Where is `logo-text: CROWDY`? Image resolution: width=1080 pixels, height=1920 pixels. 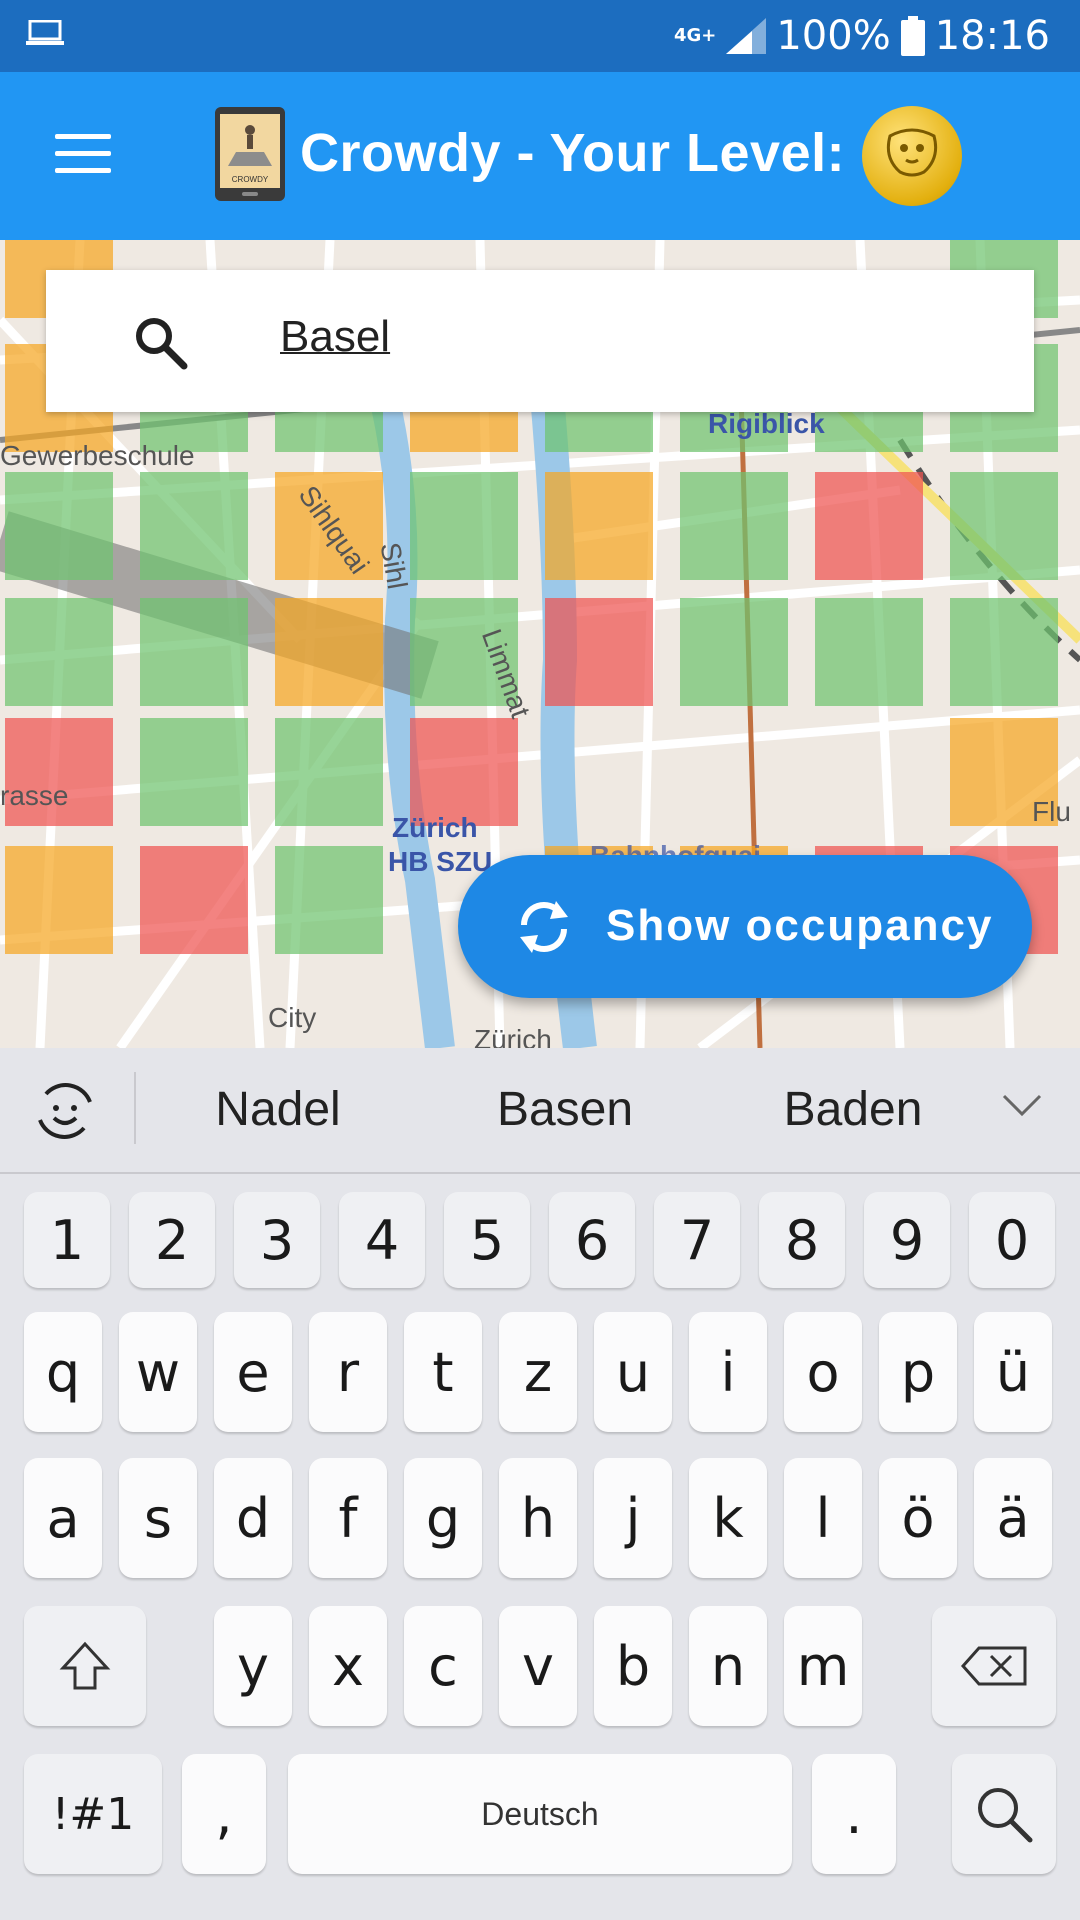 logo-text: CROWDY is located at coordinates (250, 179).